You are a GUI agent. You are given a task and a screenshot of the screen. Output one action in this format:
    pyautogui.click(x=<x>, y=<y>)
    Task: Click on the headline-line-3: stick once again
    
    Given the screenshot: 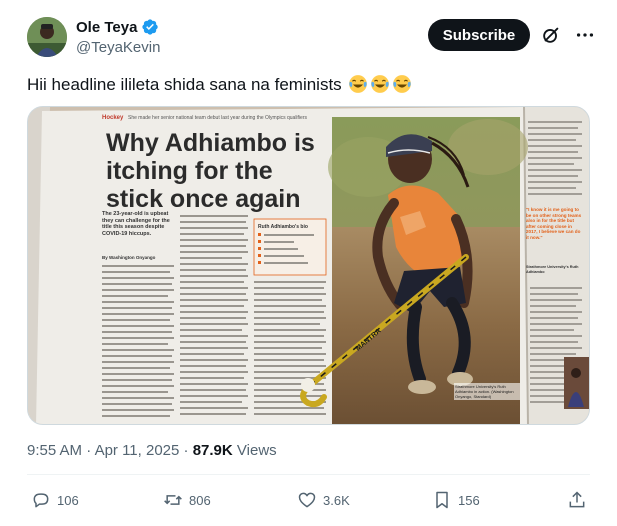 What is the action you would take?
    pyautogui.click(x=203, y=199)
    